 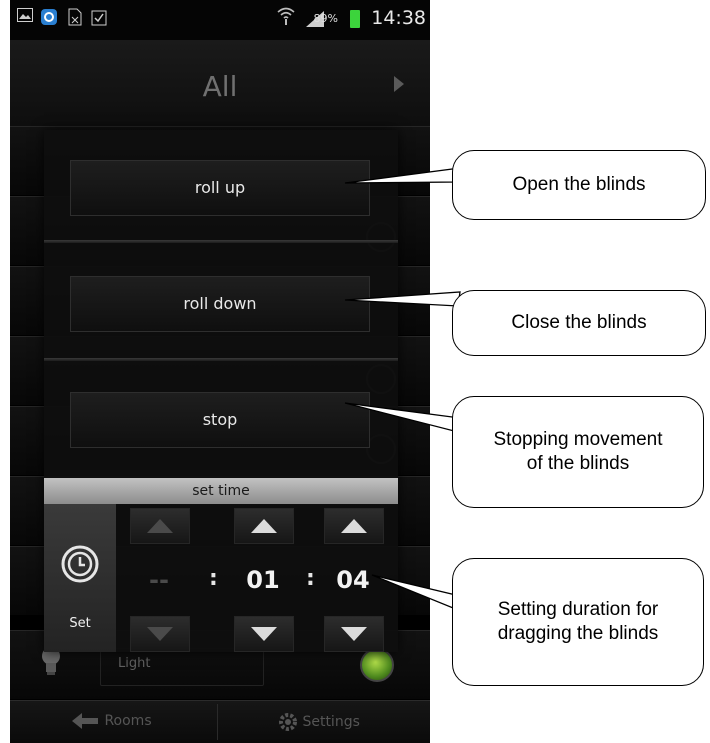 I want to click on callout-open: Open the blinds, so click(x=579, y=185).